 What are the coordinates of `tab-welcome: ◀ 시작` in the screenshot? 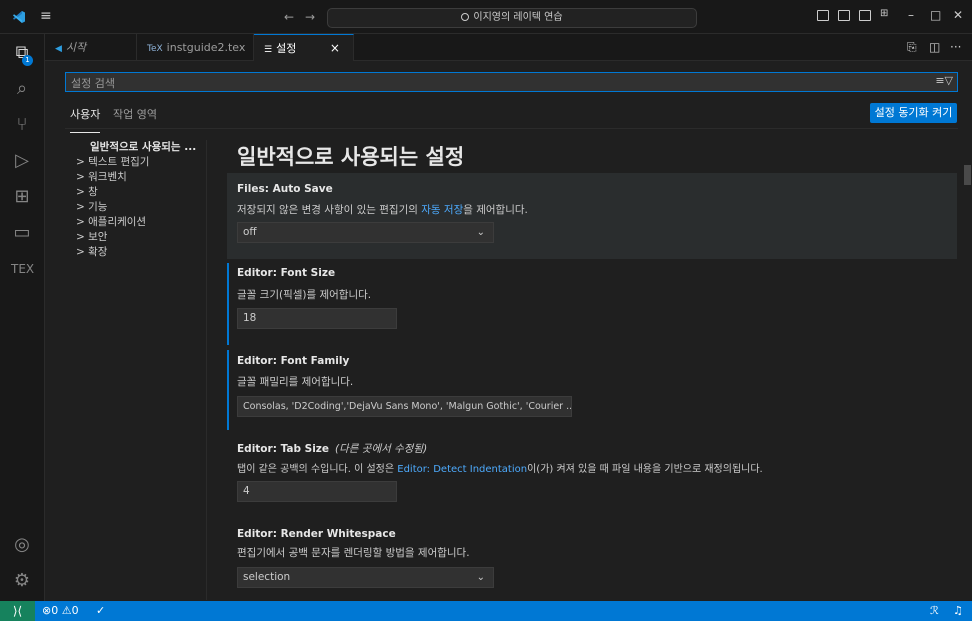 It's located at (91, 47).